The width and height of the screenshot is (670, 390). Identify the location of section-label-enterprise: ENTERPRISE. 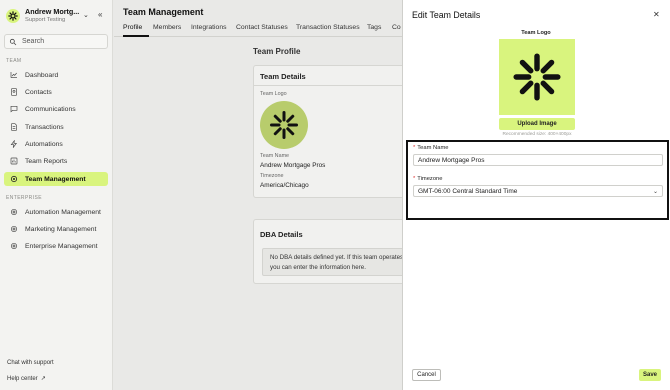
(24, 198).